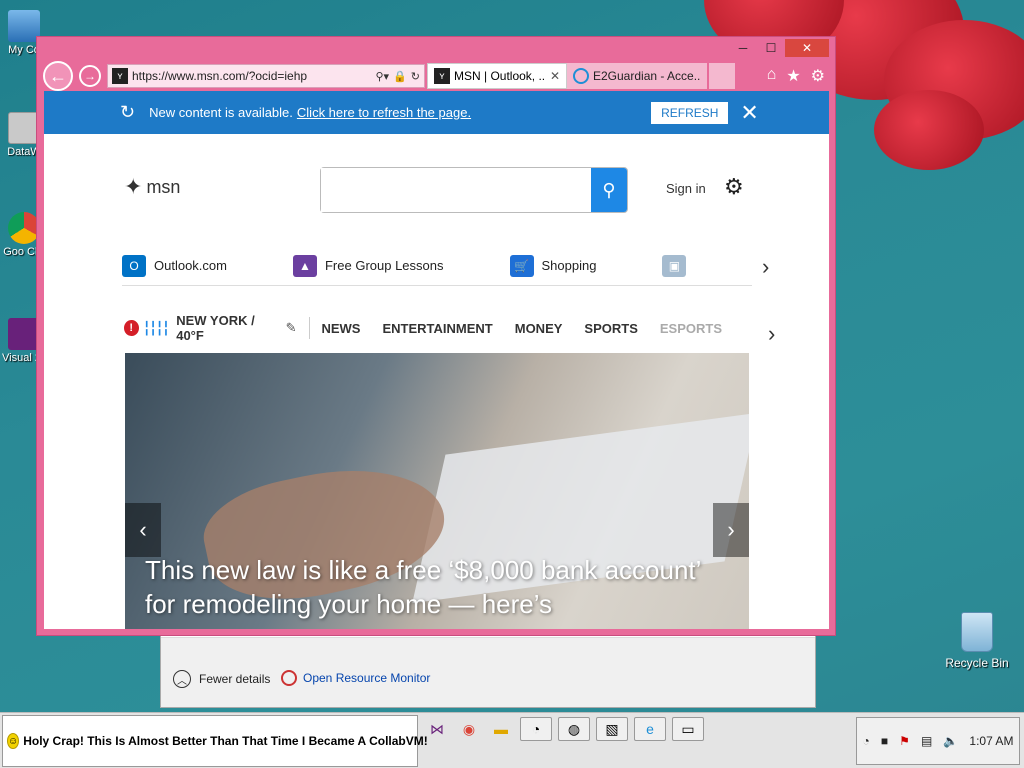  I want to click on search-icon: ⚲, so click(609, 190).